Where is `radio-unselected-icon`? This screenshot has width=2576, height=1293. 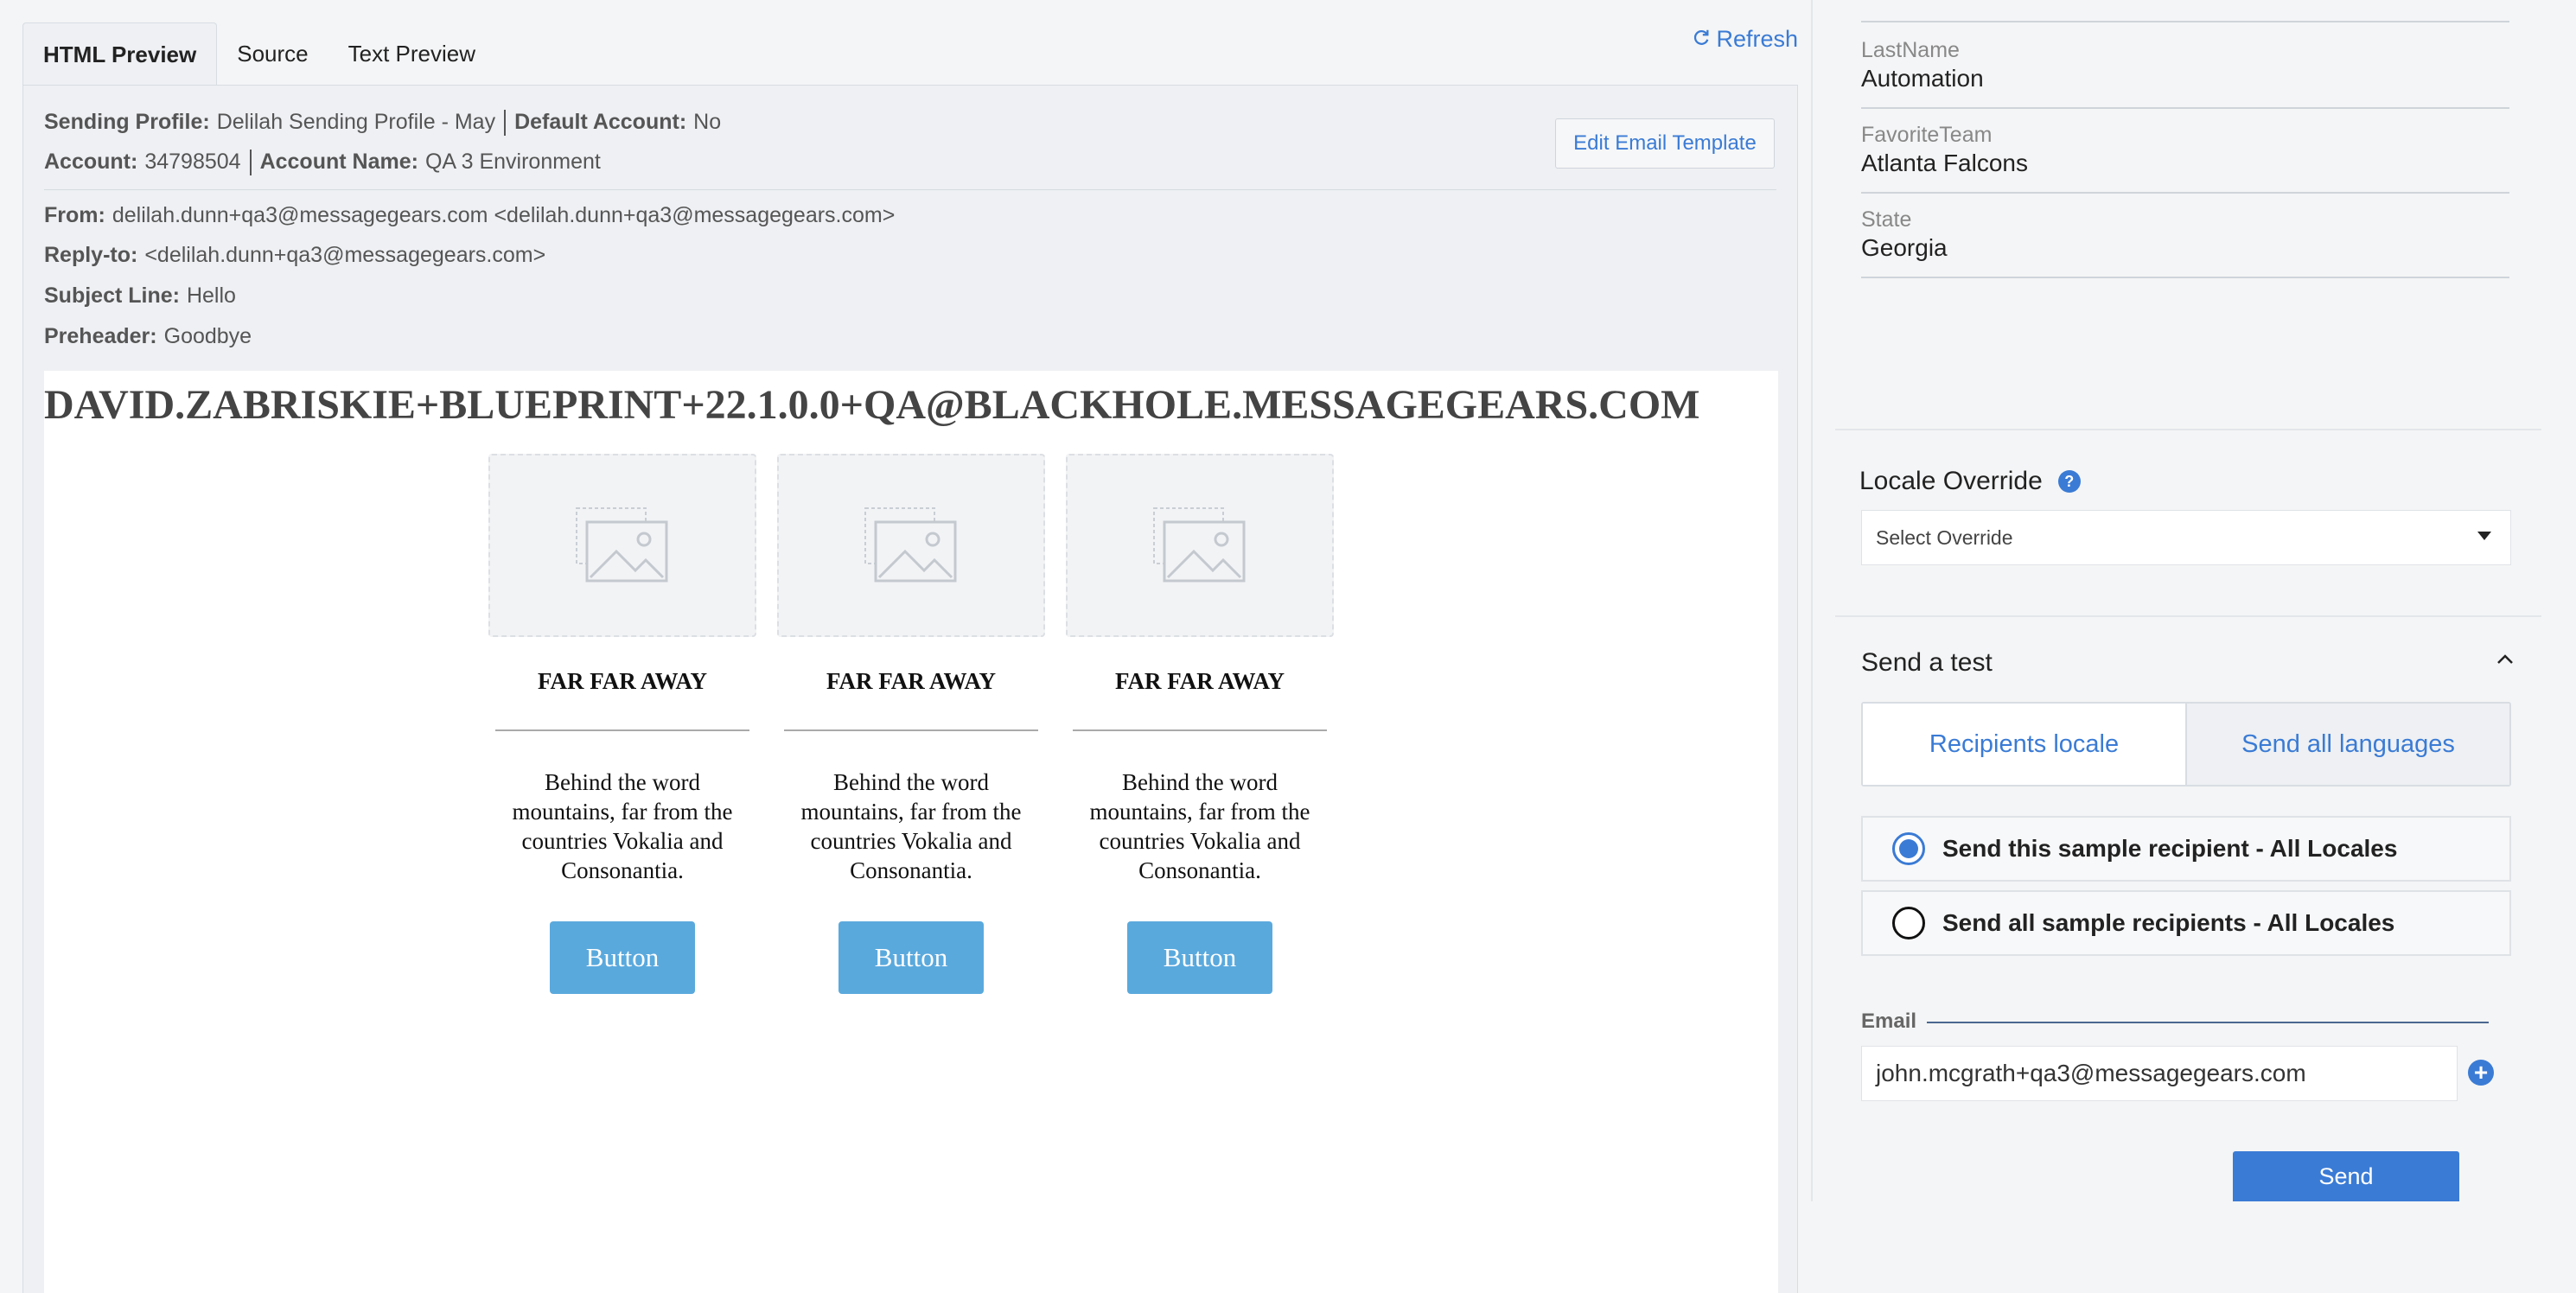
radio-unselected-icon is located at coordinates (1908, 923).